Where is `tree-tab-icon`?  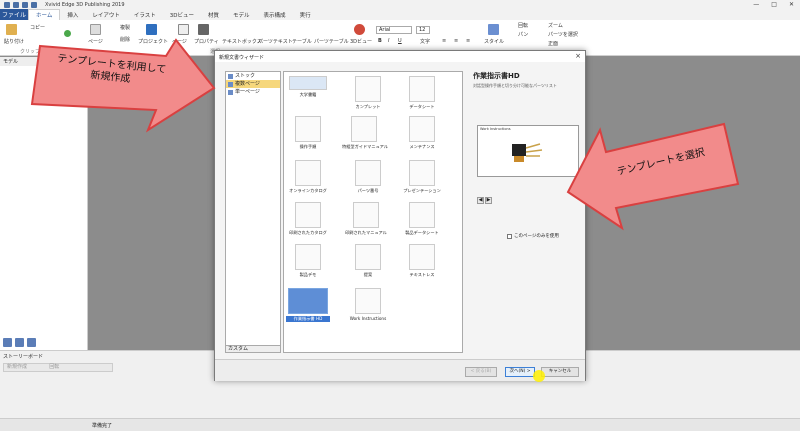
tree-tab-icon is located at coordinates (7, 342).